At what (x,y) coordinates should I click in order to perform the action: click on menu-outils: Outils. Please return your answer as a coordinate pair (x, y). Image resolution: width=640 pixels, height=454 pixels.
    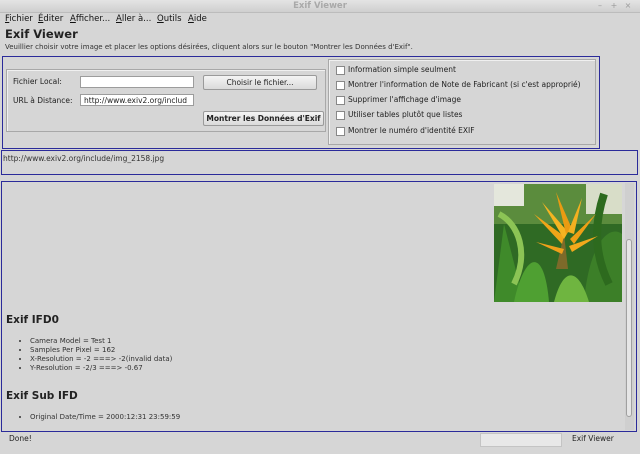
    Looking at the image, I should click on (169, 19).